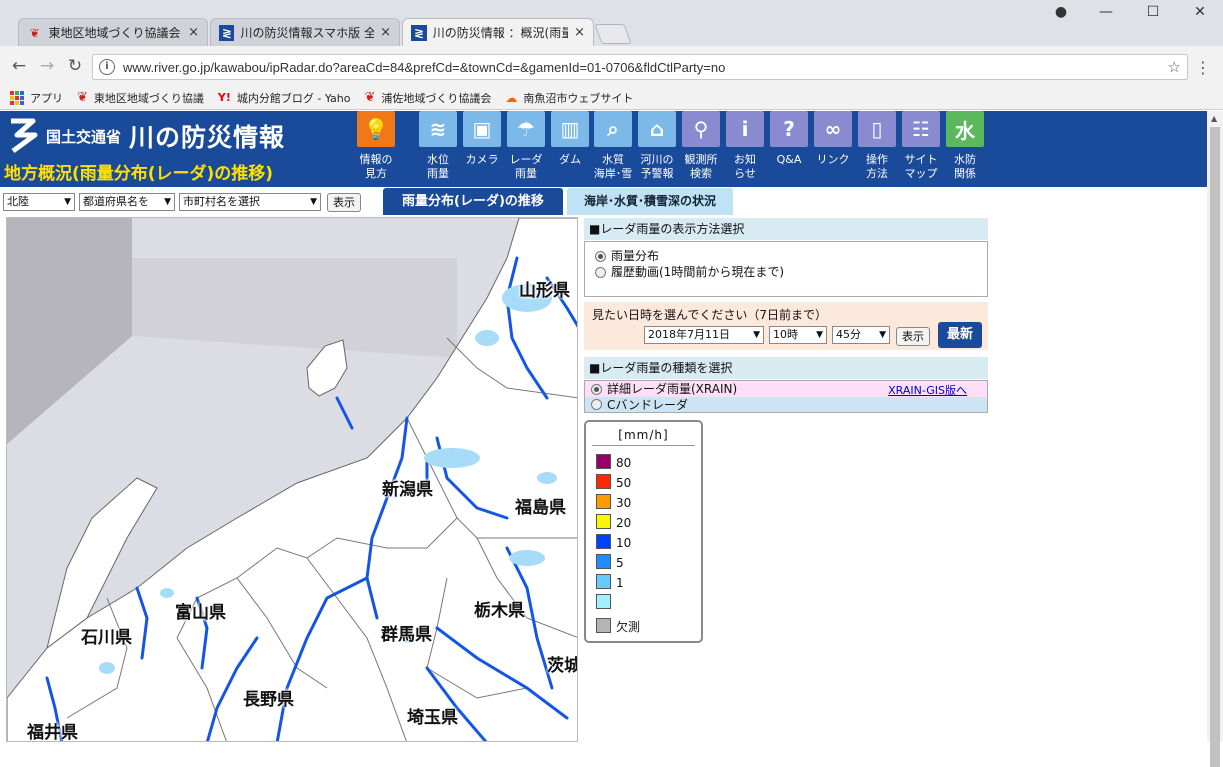 Image resolution: width=1223 pixels, height=767 pixels. Describe the element at coordinates (250, 202) in the screenshot. I see `town-select: 市町村名を選択 ▼` at that location.